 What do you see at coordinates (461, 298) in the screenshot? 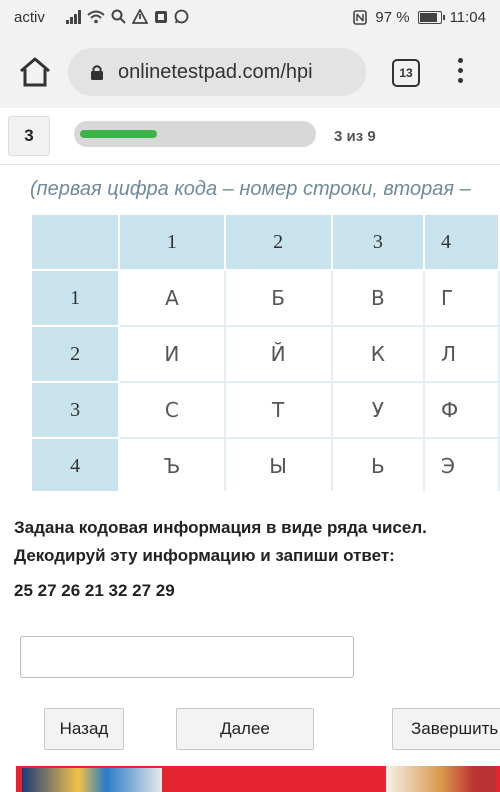
I see `table-cell: Г` at bounding box center [461, 298].